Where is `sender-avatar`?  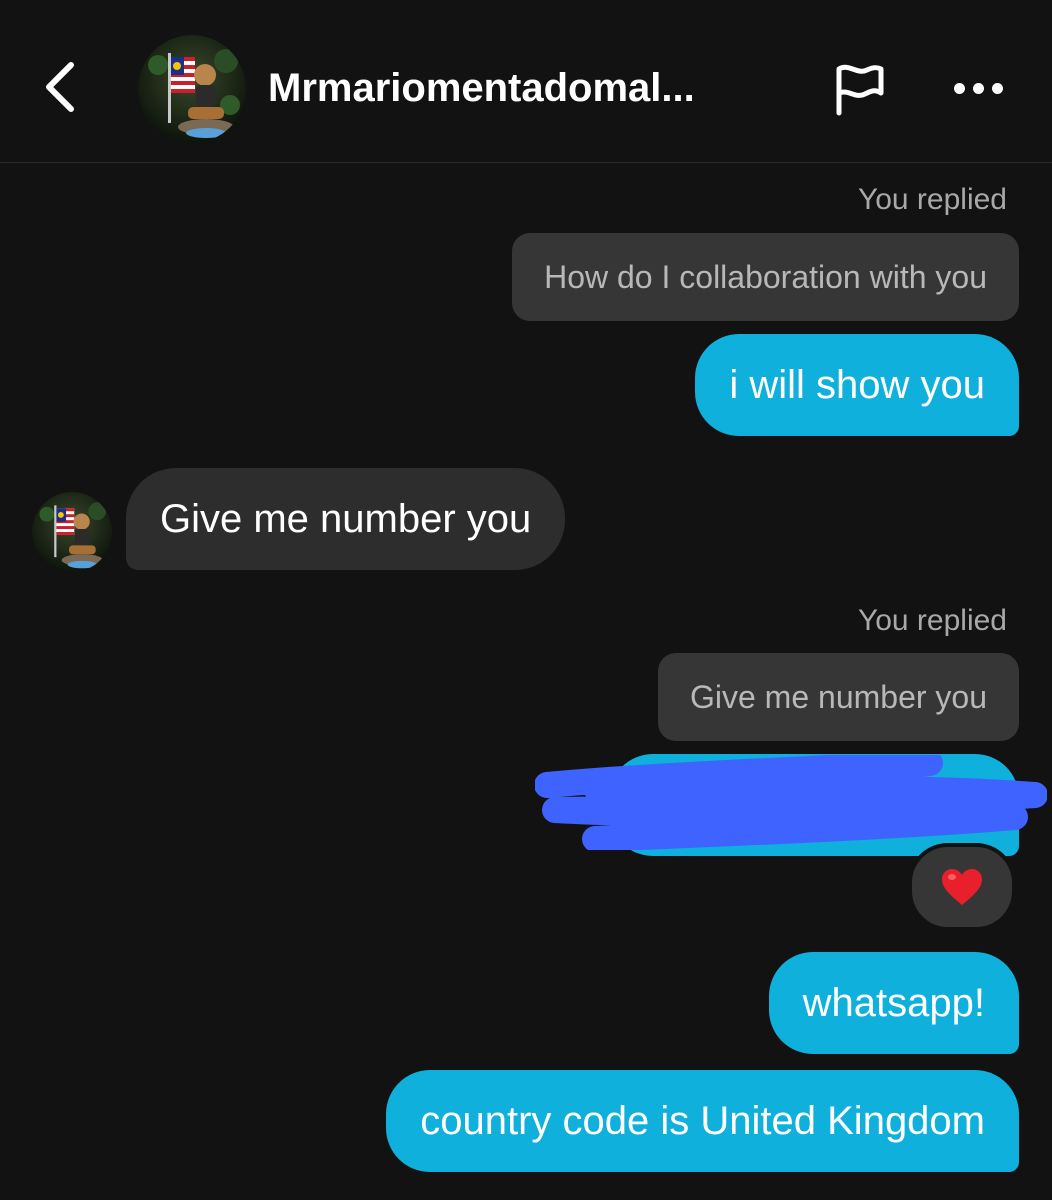
sender-avatar is located at coordinates (72, 532).